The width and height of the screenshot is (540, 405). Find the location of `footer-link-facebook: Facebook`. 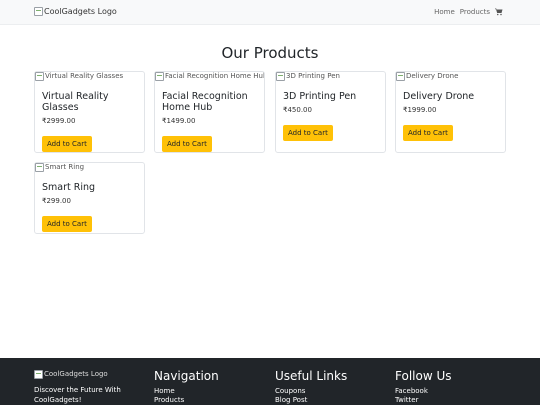

footer-link-facebook: Facebook is located at coordinates (423, 391).